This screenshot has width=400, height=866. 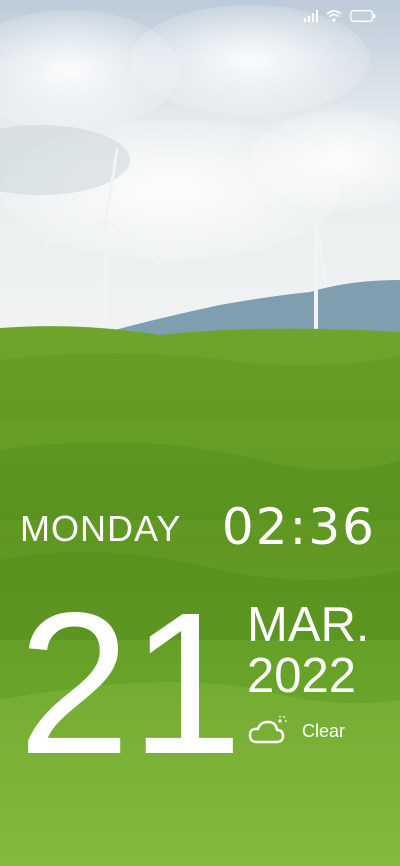 What do you see at coordinates (363, 16) in the screenshot?
I see `battery-icon` at bounding box center [363, 16].